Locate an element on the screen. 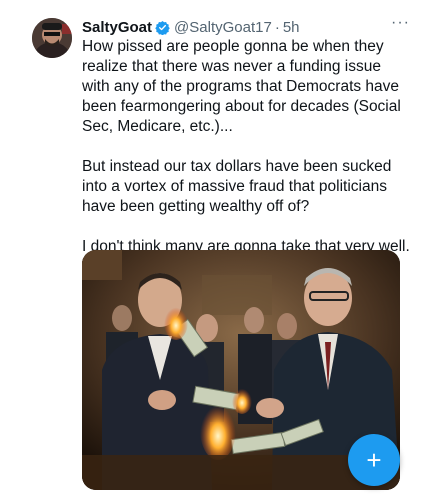 The image size is (430, 500). plus-icon: + is located at coordinates (374, 460).